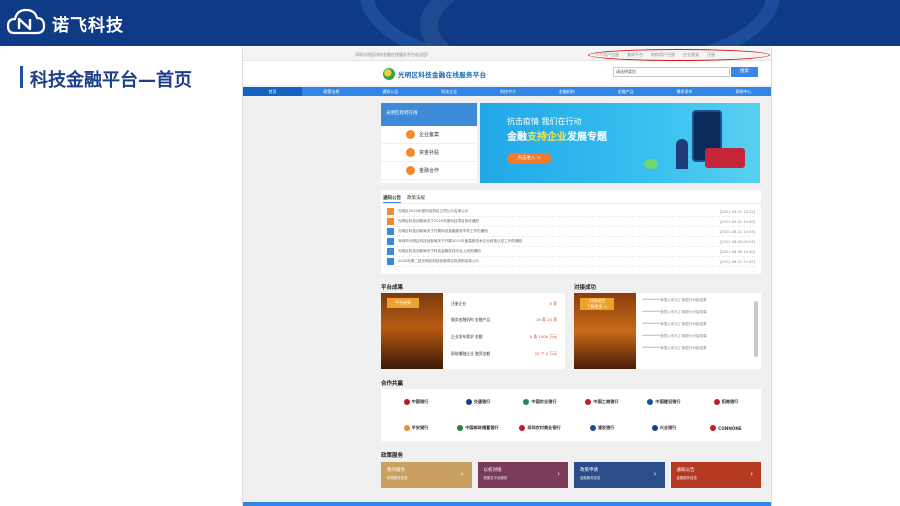 This screenshot has width=900, height=506. Describe the element at coordinates (390, 91) in the screenshot. I see `nav-item: 通知公告` at that location.